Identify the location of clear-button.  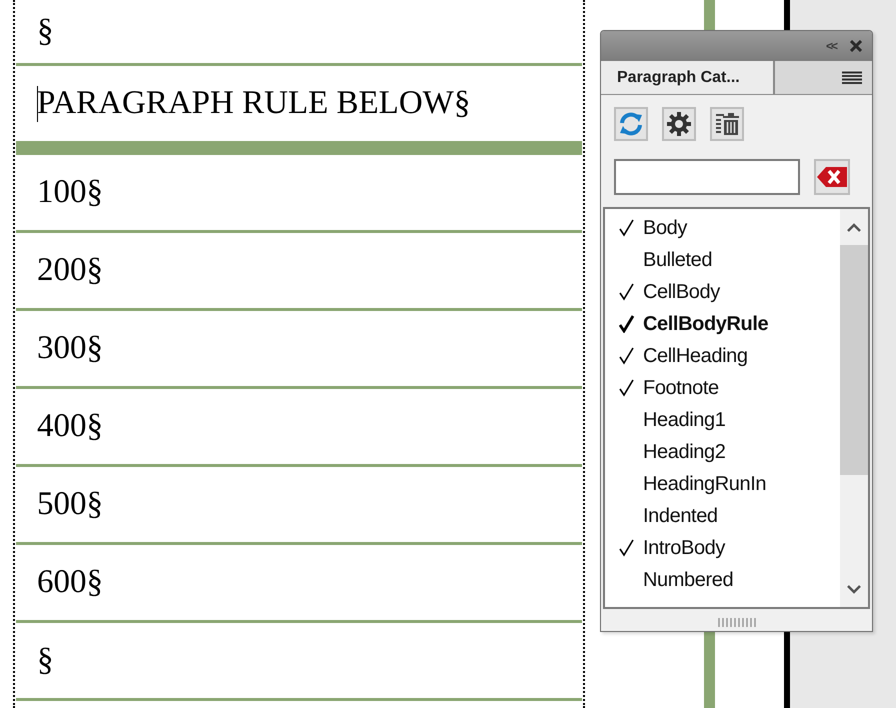
(832, 177).